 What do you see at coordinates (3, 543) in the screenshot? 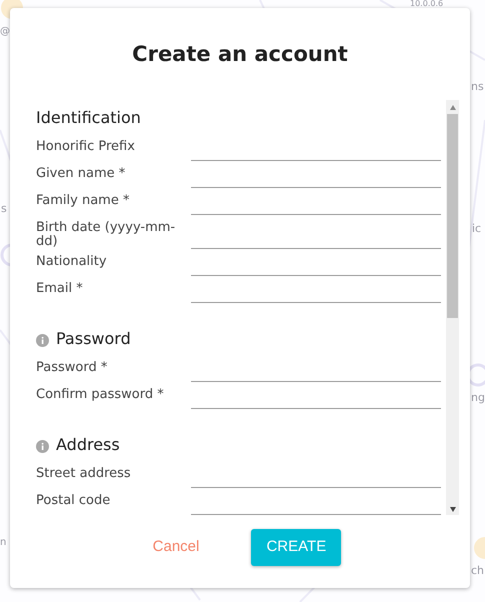
I see `graph-node-label: n` at bounding box center [3, 543].